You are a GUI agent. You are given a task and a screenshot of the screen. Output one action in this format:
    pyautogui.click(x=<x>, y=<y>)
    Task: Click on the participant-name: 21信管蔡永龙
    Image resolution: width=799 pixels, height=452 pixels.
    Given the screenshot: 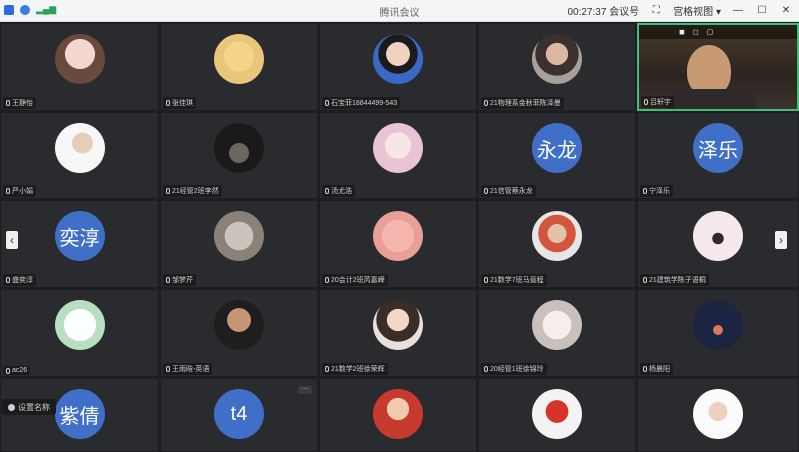 What is the action you would take?
    pyautogui.click(x=511, y=191)
    